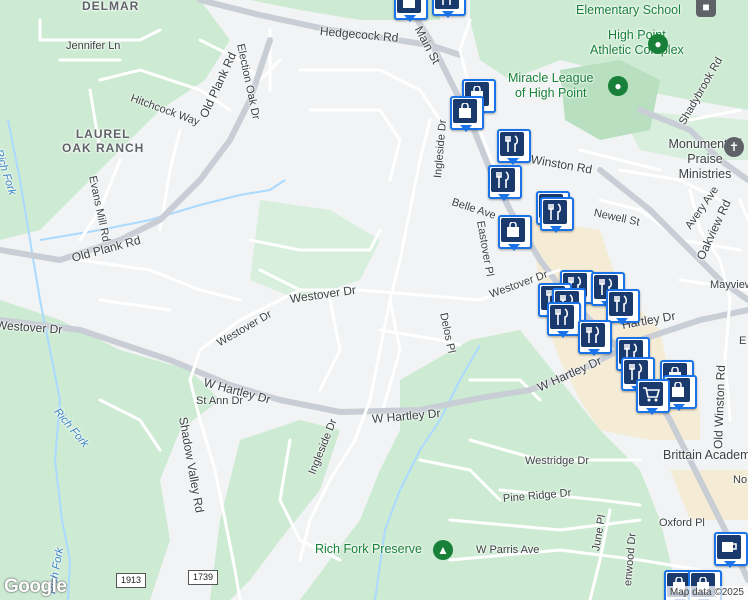 This screenshot has height=600, width=748. What do you see at coordinates (131, 580) in the screenshot?
I see `route-shield-1913: 1913` at bounding box center [131, 580].